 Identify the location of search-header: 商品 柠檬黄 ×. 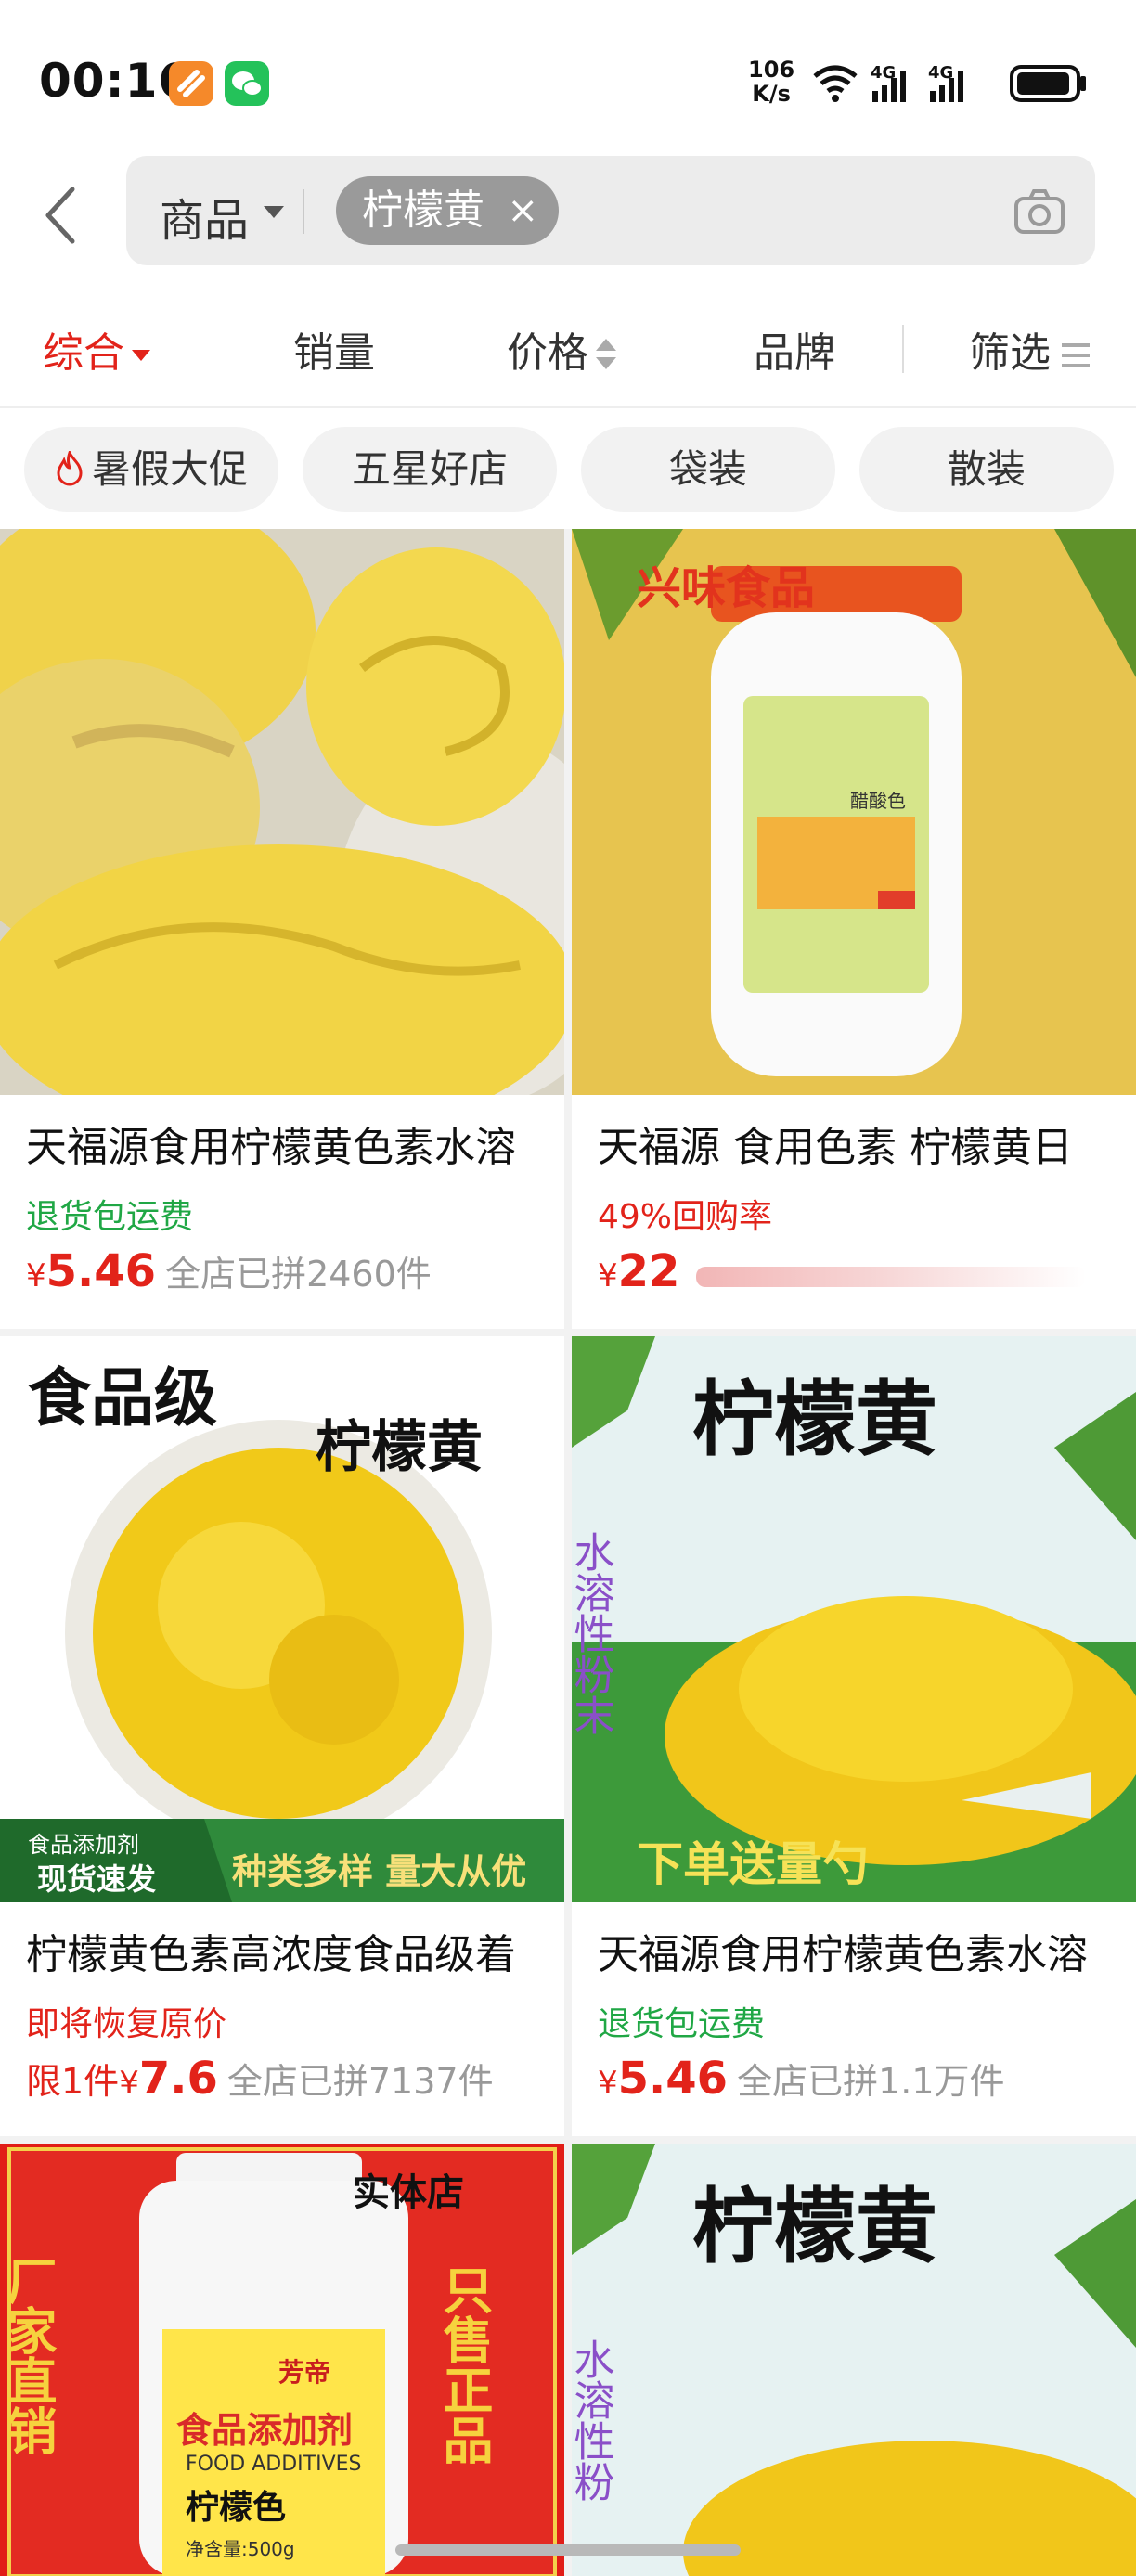
(568, 218).